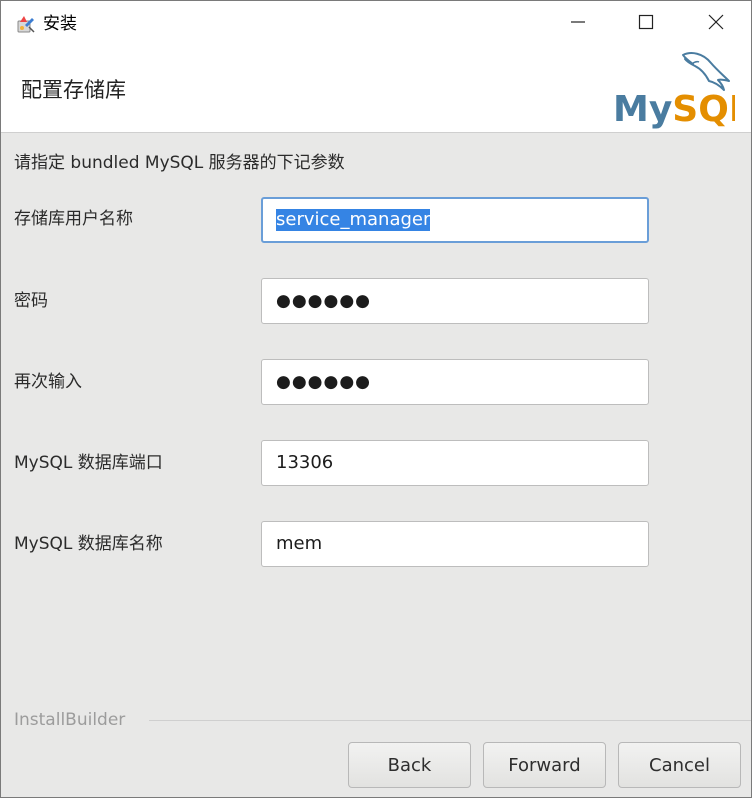  Describe the element at coordinates (324, 301) in the screenshot. I see `password-value: ●●●●●●` at that location.